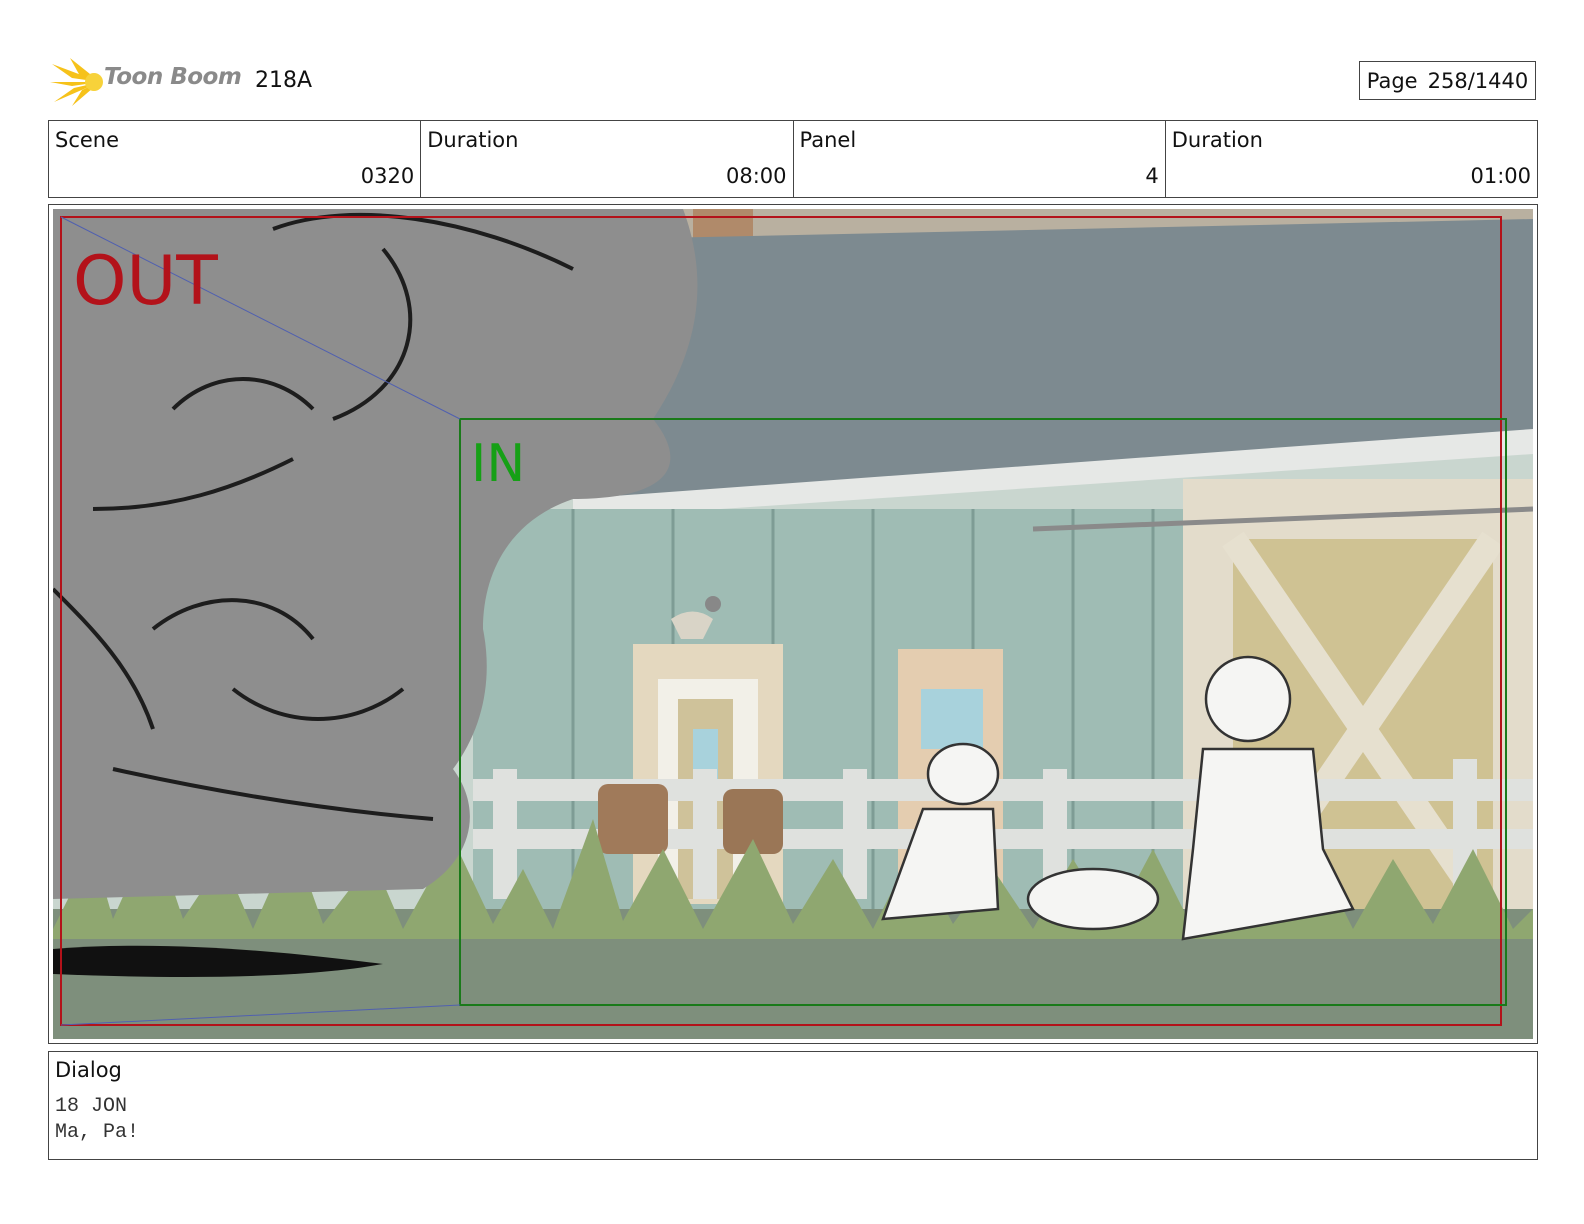 The image size is (1584, 1224). Describe the element at coordinates (173, 77) in the screenshot. I see `logo-text: Toon Boom` at that location.